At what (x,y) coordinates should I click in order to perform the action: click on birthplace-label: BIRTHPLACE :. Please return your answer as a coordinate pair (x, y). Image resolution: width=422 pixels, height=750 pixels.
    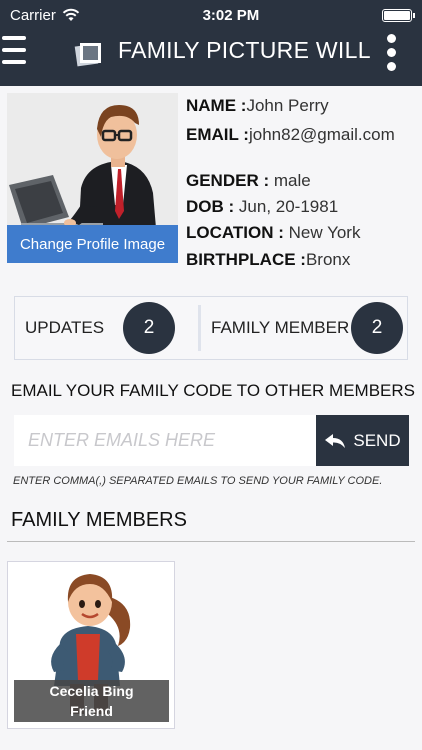
    Looking at the image, I should click on (246, 259).